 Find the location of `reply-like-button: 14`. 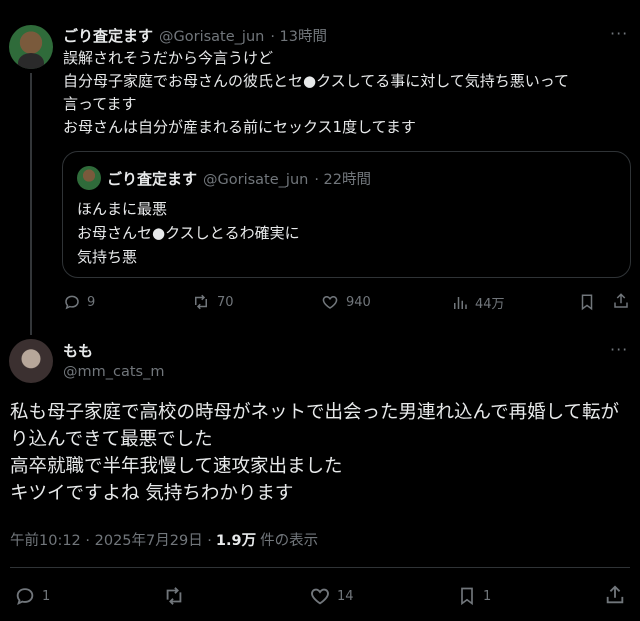

reply-like-button: 14 is located at coordinates (331, 596).